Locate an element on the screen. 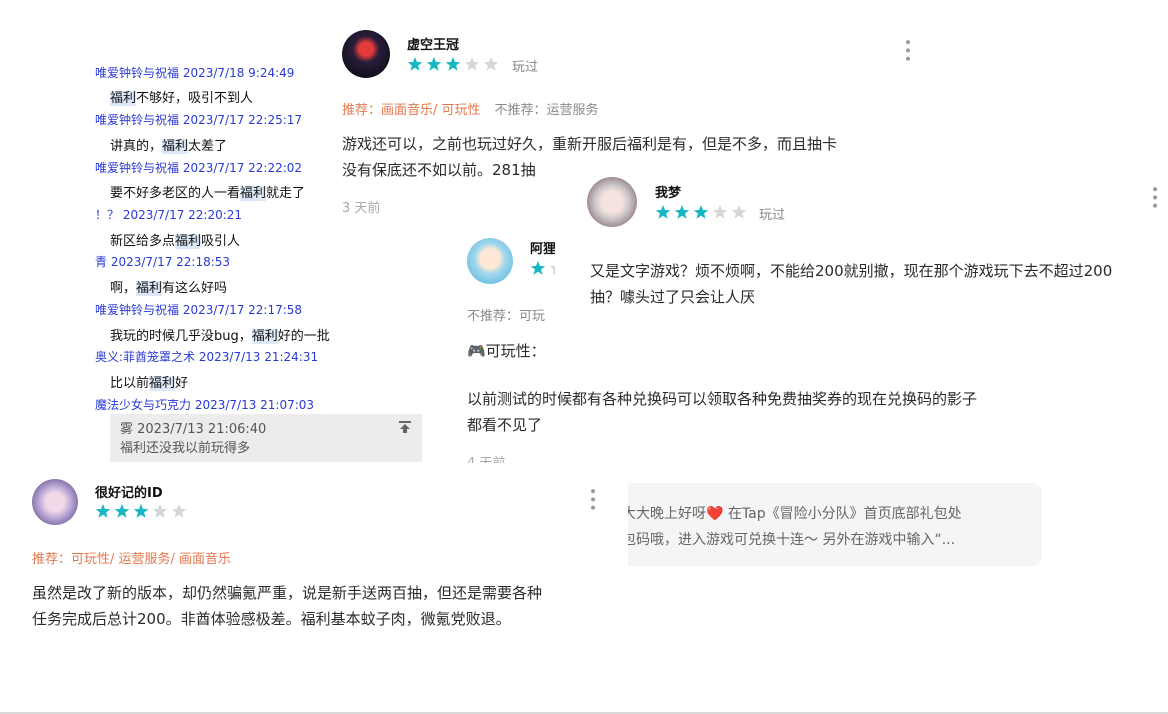 Image resolution: width=1168 pixels, height=714 pixels. chat-header: 唯爱钟铃与祝福 2023/7/18 9:24:49 is located at coordinates (195, 73).